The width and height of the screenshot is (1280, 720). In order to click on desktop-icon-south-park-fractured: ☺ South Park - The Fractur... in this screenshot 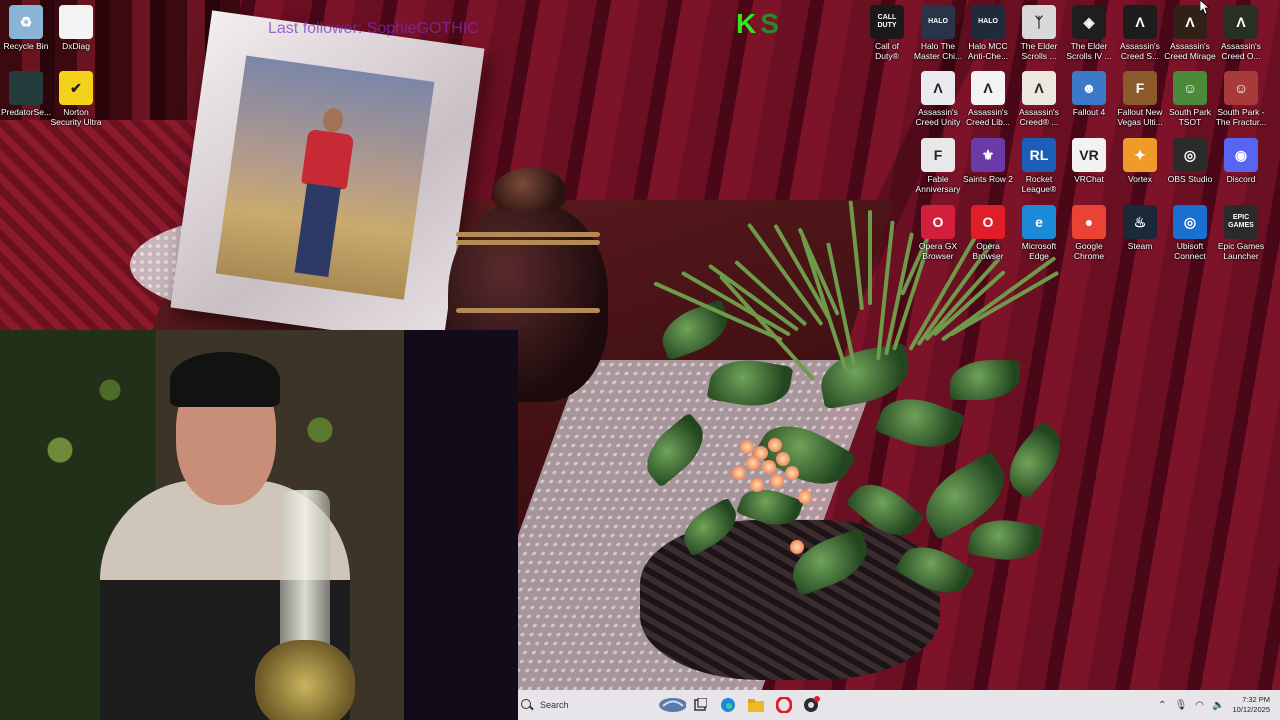, I will do `click(1241, 99)`.